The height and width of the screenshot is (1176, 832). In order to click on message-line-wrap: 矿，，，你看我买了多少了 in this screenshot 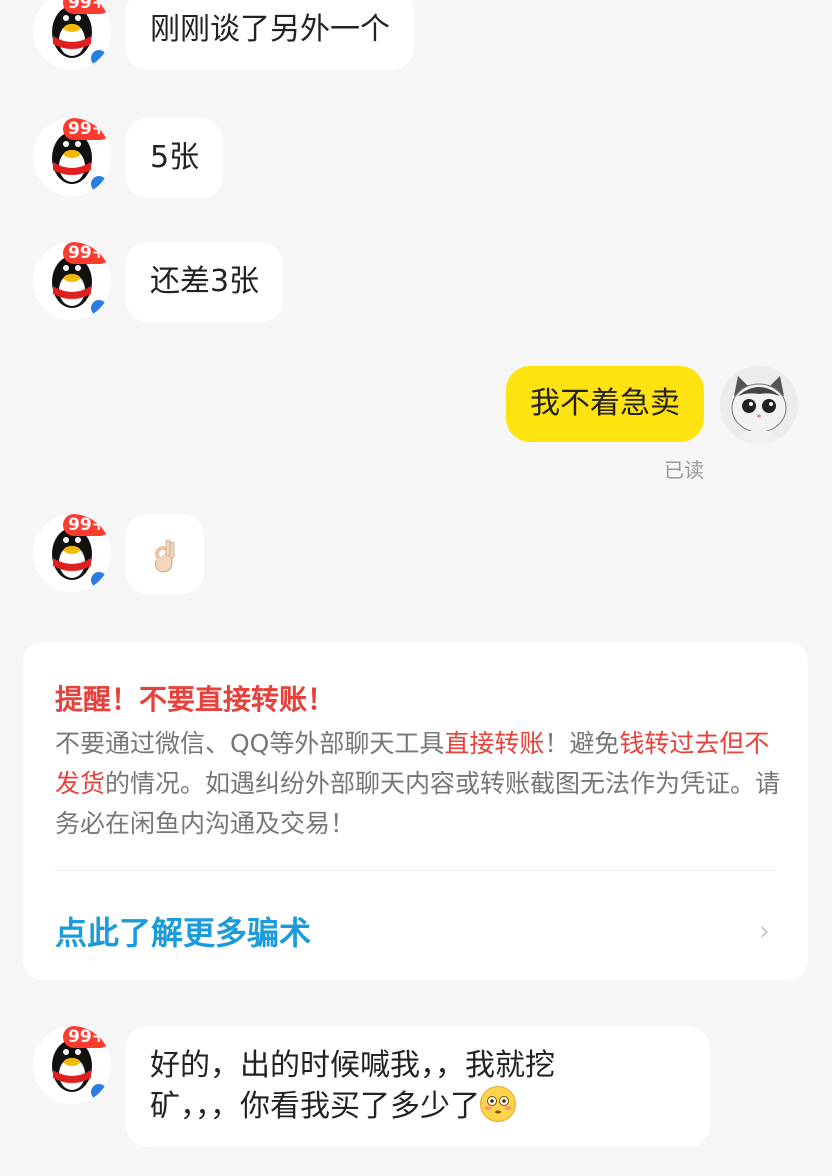, I will do `click(418, 1106)`.